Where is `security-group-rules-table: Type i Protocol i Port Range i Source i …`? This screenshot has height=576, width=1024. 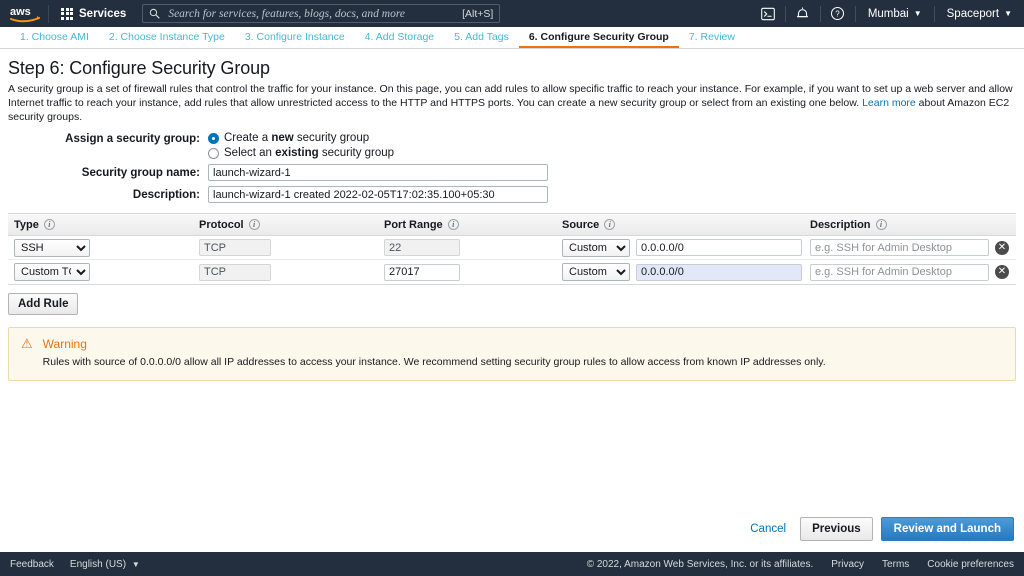 security-group-rules-table: Type i Protocol i Port Range i Source i … is located at coordinates (512, 249).